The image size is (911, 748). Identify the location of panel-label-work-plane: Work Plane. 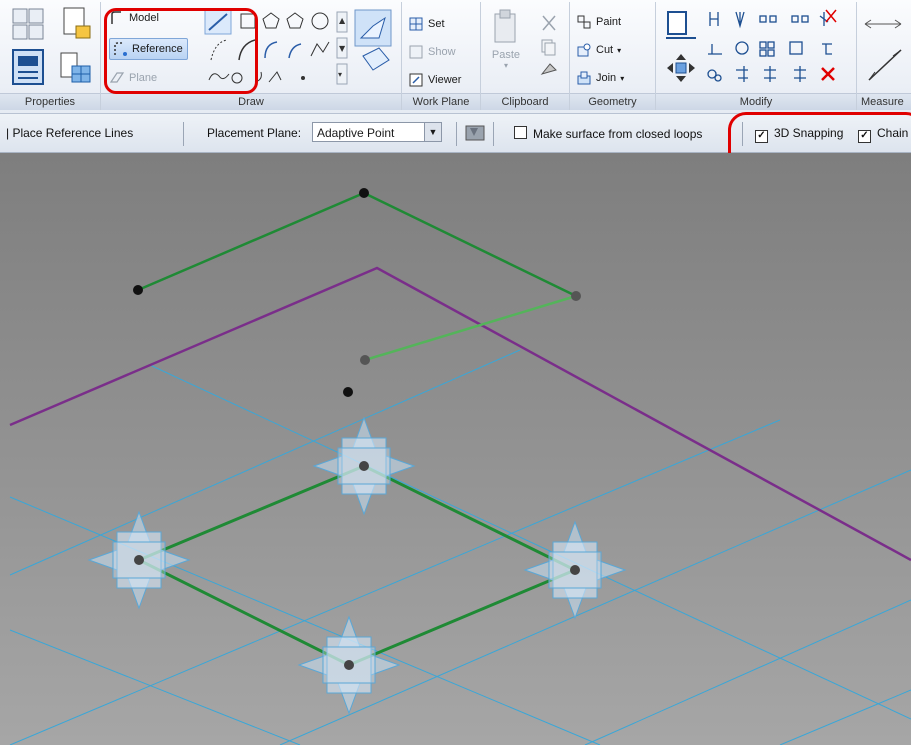
(441, 101).